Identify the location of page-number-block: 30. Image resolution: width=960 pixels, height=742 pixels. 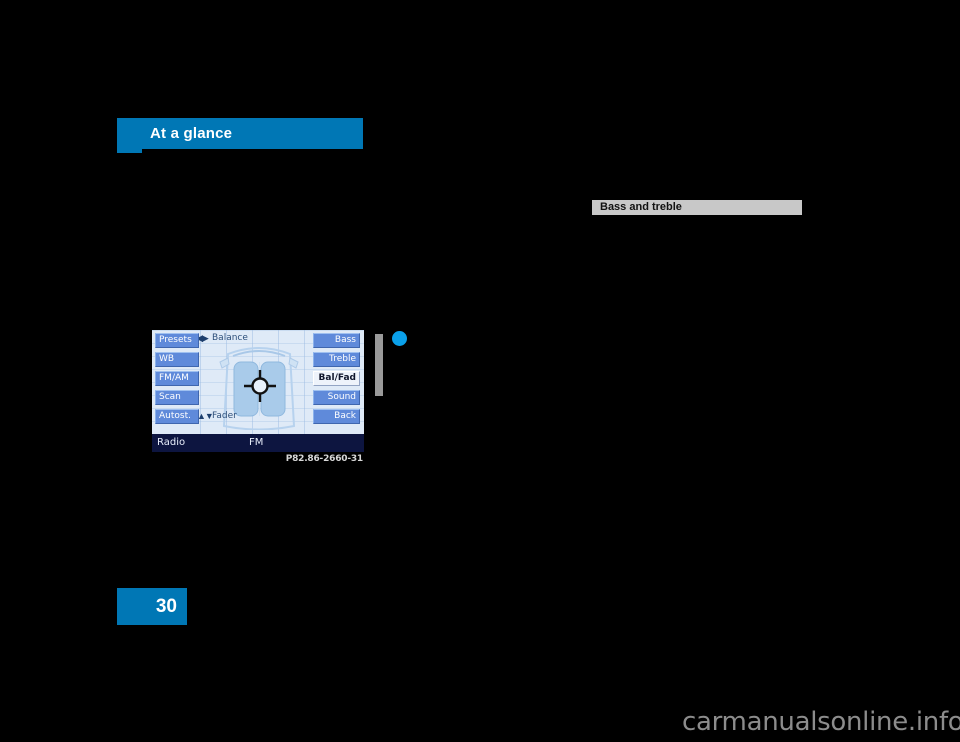
(152, 606).